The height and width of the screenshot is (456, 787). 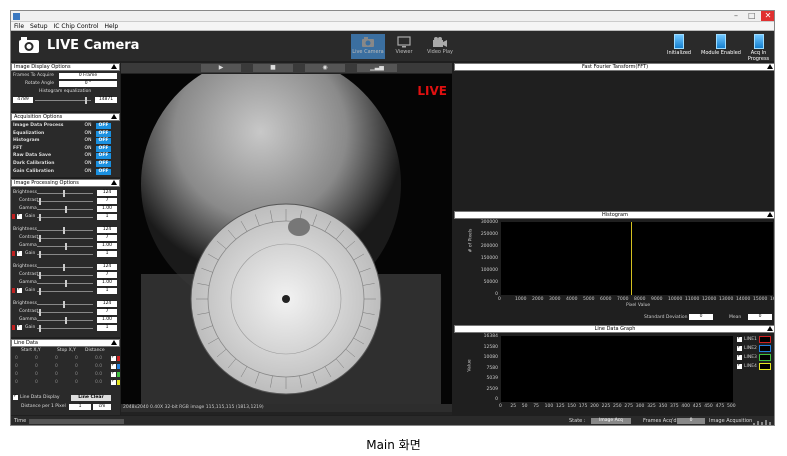 What do you see at coordinates (273, 68) in the screenshot?
I see `stop-button: ■` at bounding box center [273, 68].